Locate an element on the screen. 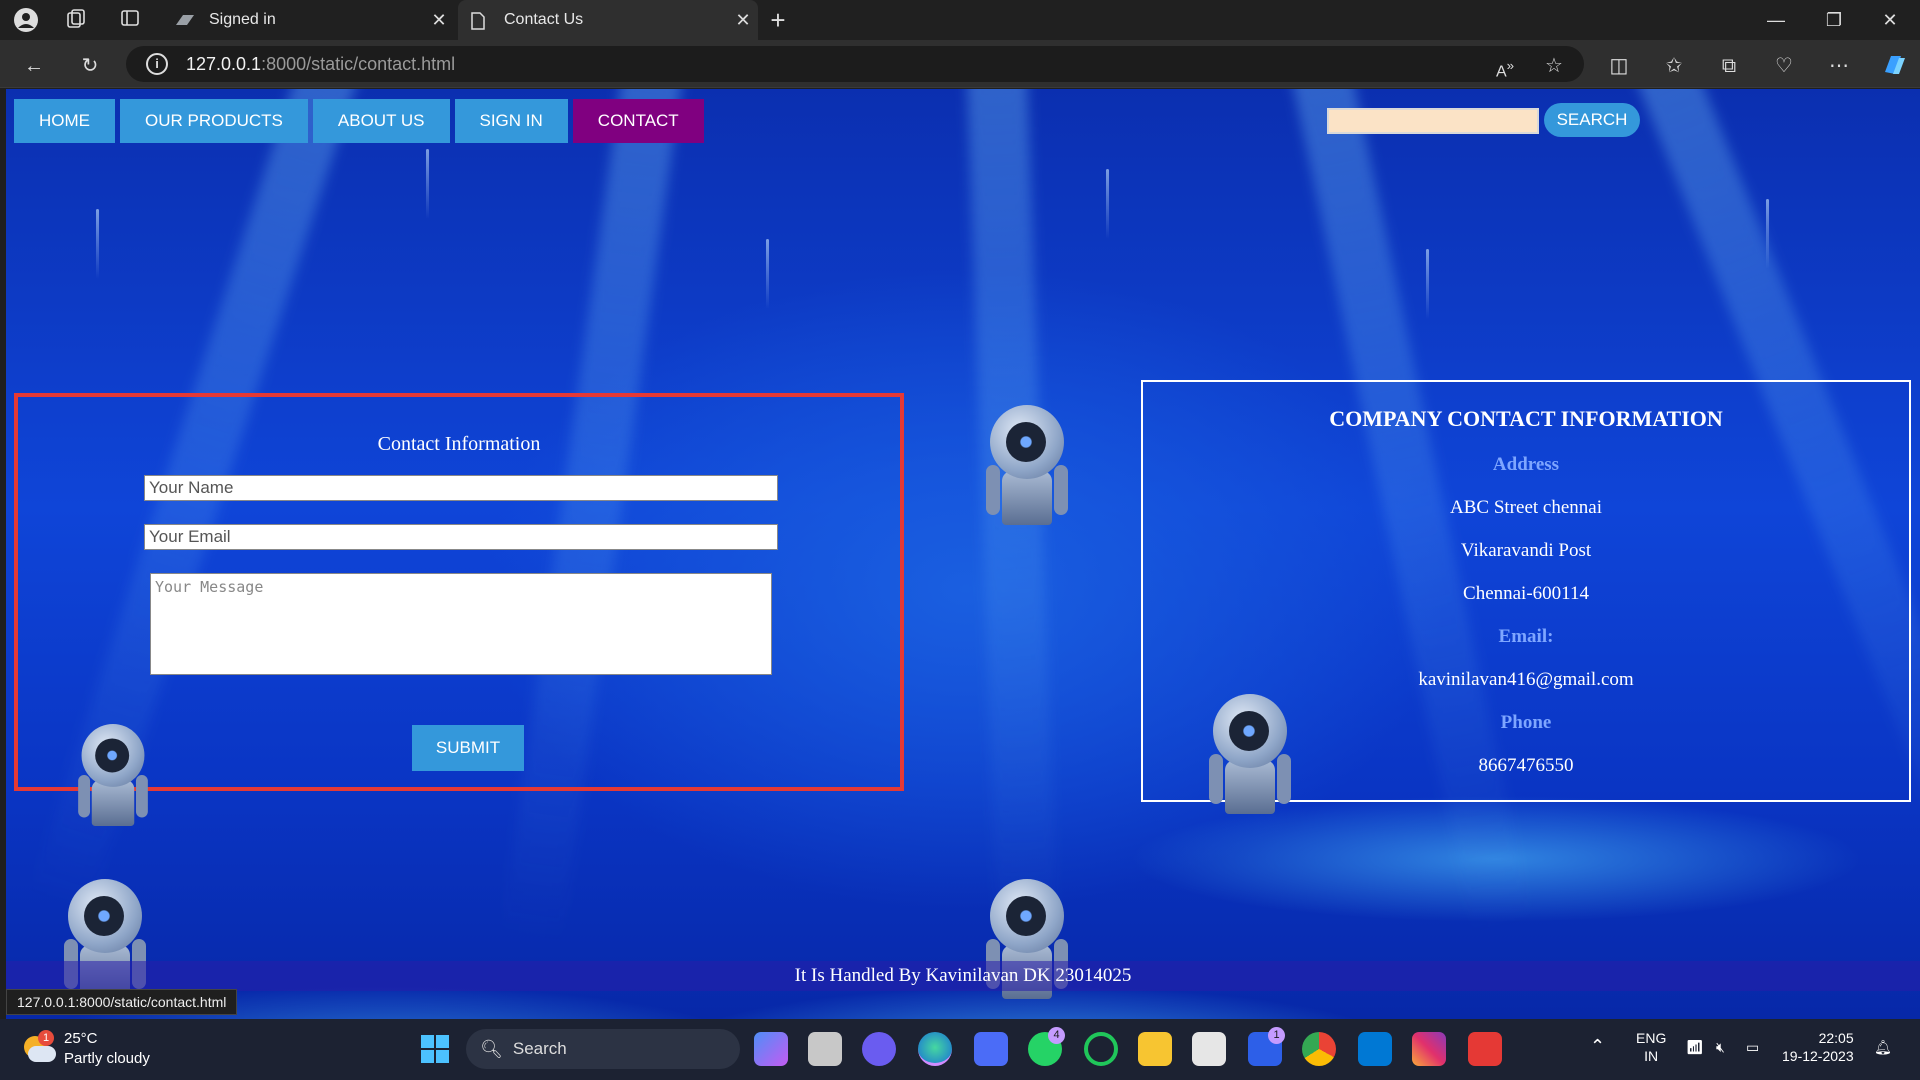 This screenshot has width=1920, height=1080. address-bar: i 127.0.0.1:8000/static/contact.html is located at coordinates (855, 64).